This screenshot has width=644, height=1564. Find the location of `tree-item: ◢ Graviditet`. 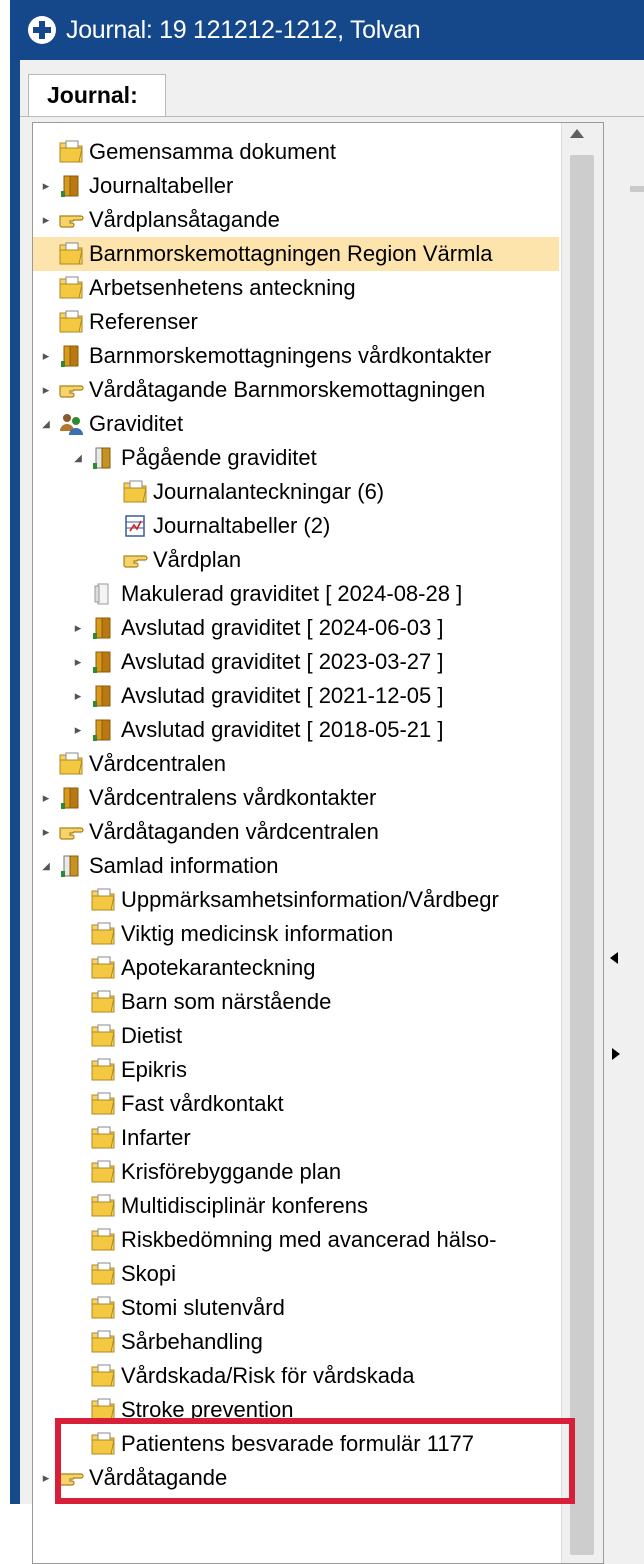

tree-item: ◢ Graviditet is located at coordinates (296, 424).